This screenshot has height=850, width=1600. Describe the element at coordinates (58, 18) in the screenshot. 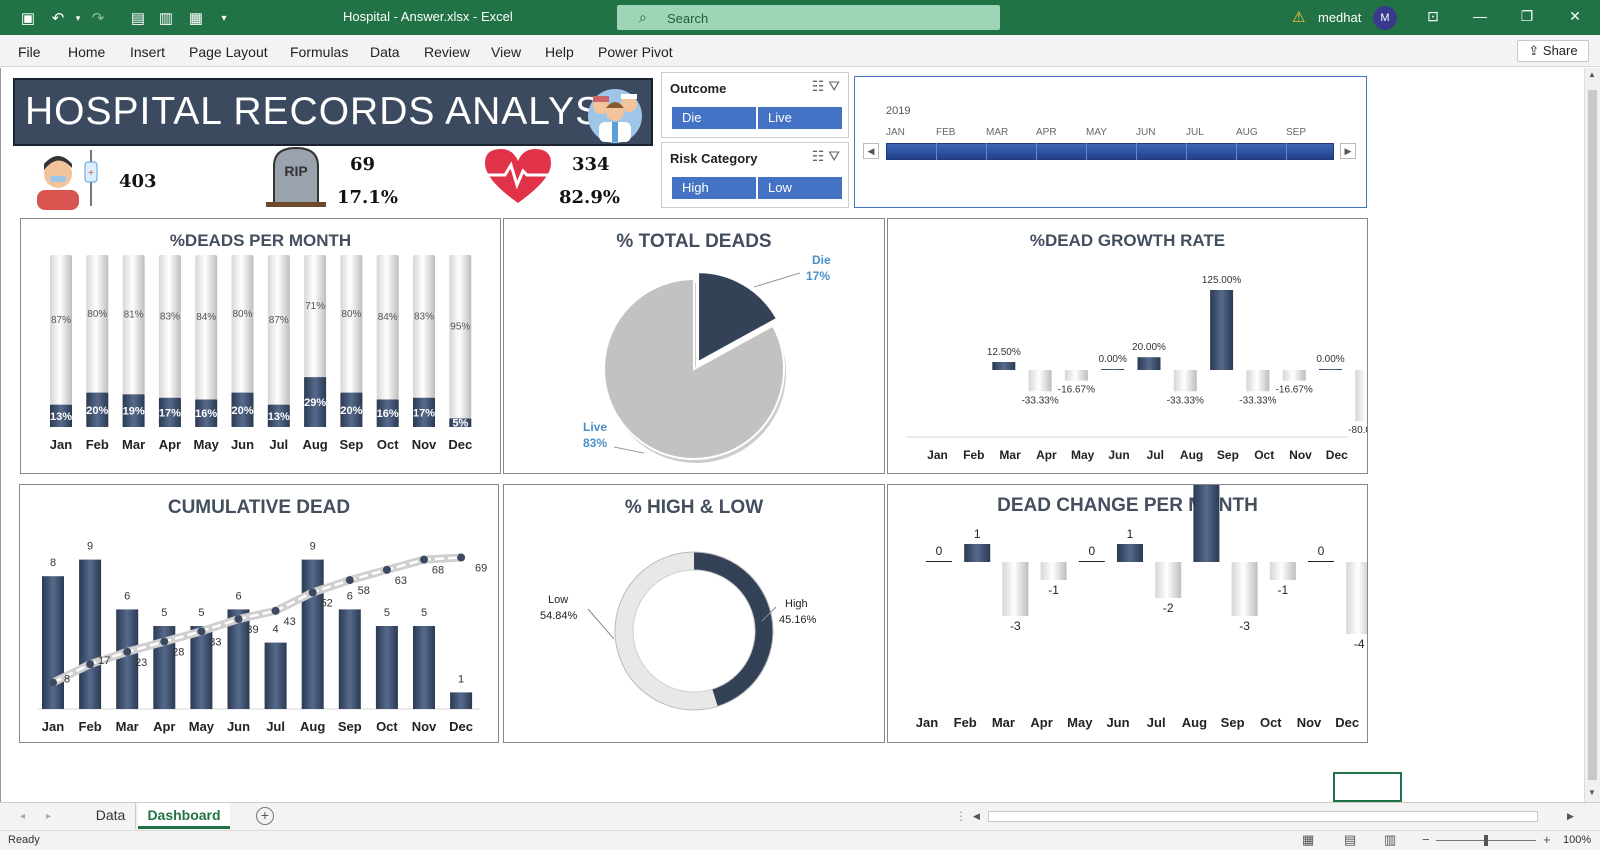

I see `undo-icon: ↶` at that location.